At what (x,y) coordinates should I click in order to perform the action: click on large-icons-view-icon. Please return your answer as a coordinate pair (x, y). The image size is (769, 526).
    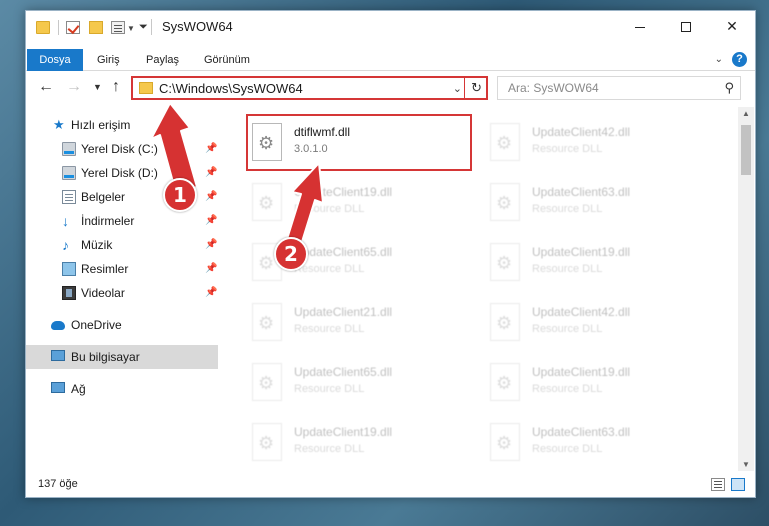
    Looking at the image, I should click on (738, 484).